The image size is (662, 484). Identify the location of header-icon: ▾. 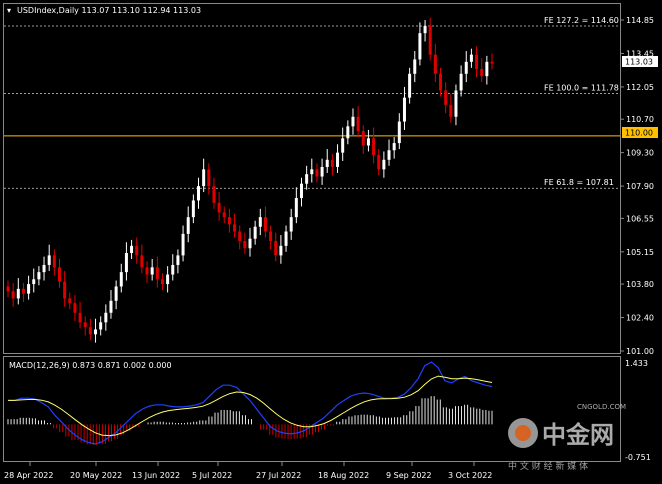
(9, 10).